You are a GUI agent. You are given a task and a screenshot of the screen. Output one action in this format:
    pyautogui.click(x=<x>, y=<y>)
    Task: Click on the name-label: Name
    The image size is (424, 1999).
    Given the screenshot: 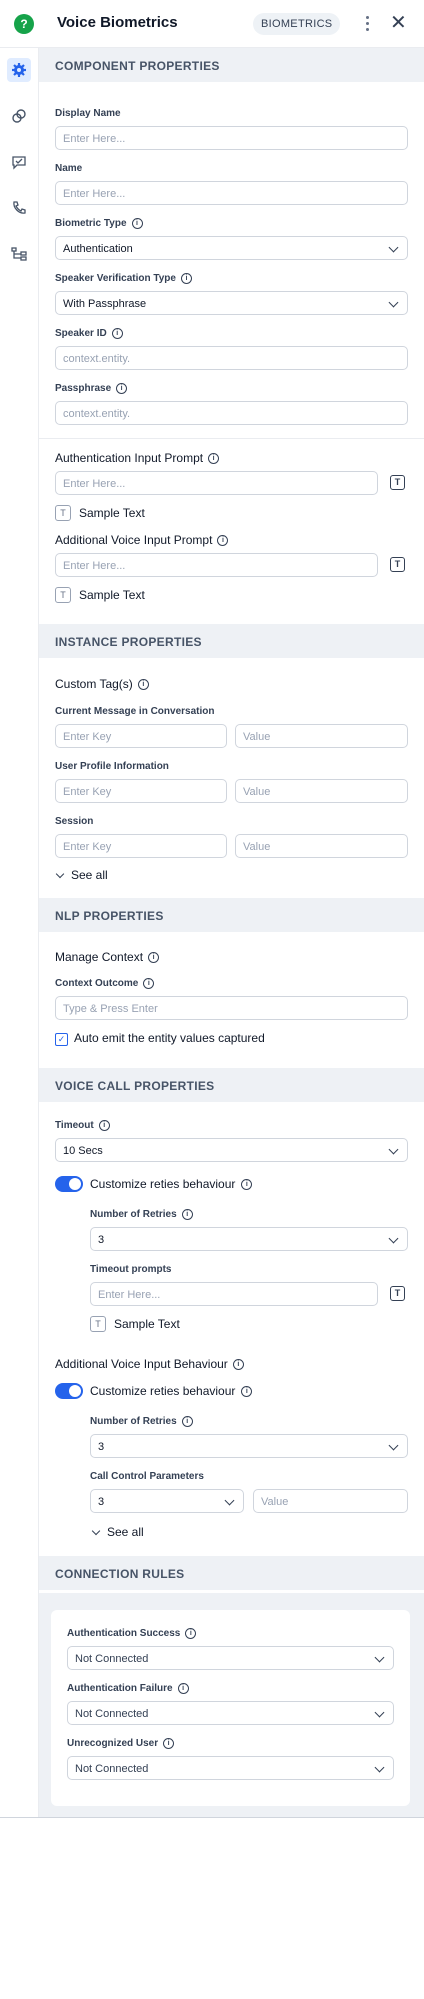 What is the action you would take?
    pyautogui.click(x=69, y=168)
    